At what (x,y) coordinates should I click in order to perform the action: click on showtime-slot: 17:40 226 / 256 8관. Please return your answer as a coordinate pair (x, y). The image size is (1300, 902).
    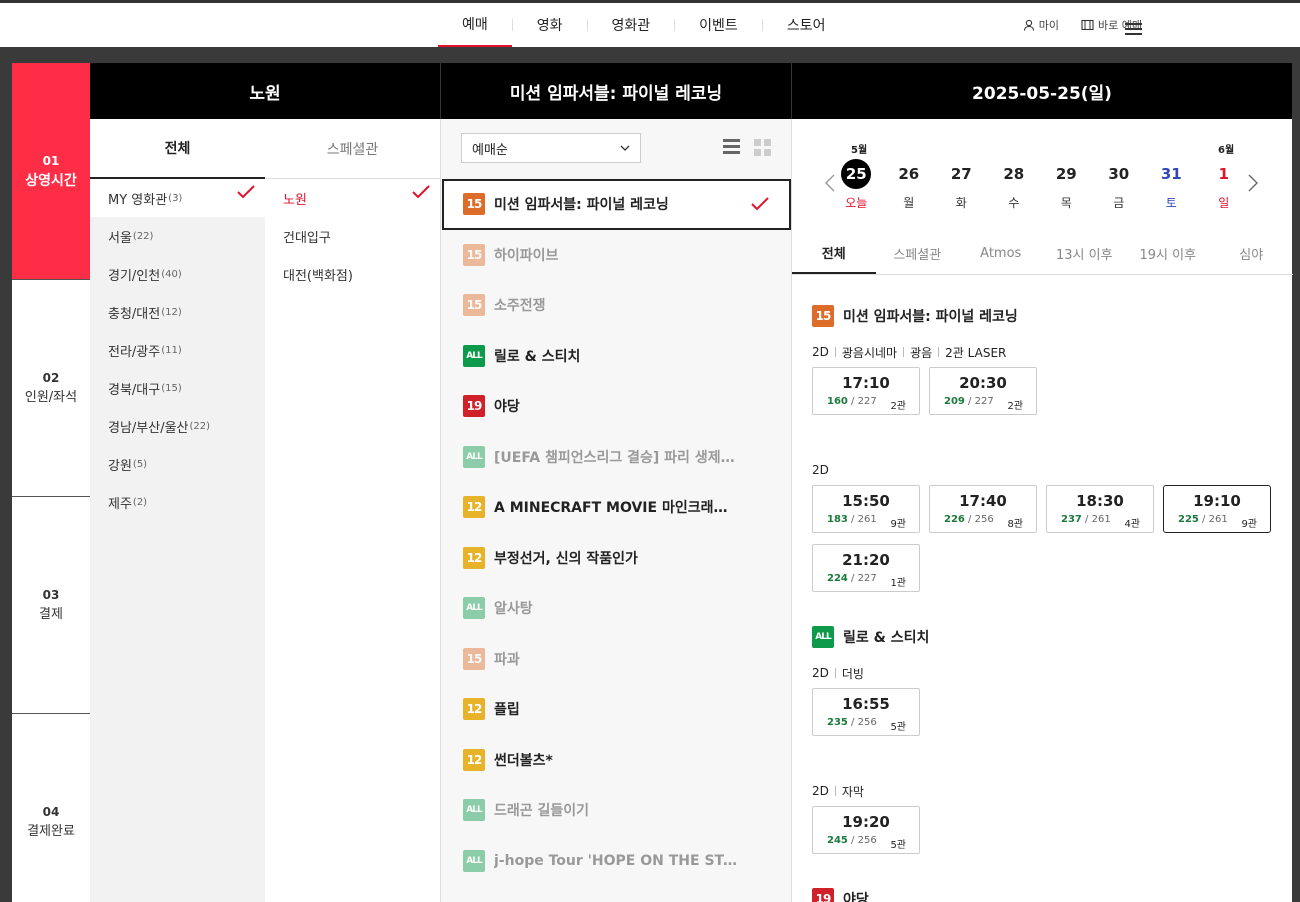
    Looking at the image, I should click on (983, 509).